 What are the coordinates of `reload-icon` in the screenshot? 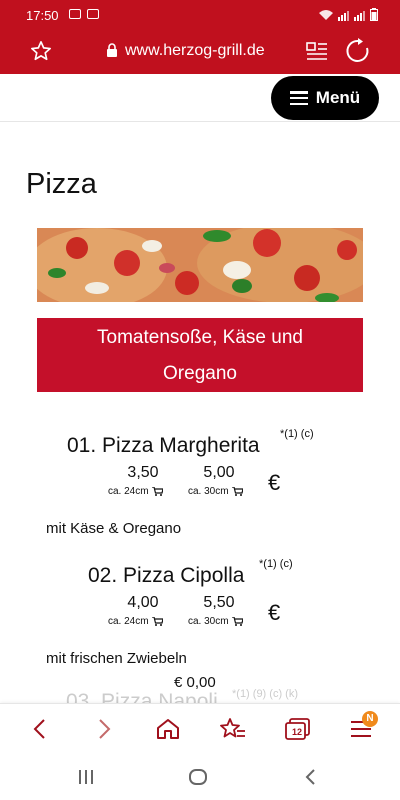 It's located at (358, 51).